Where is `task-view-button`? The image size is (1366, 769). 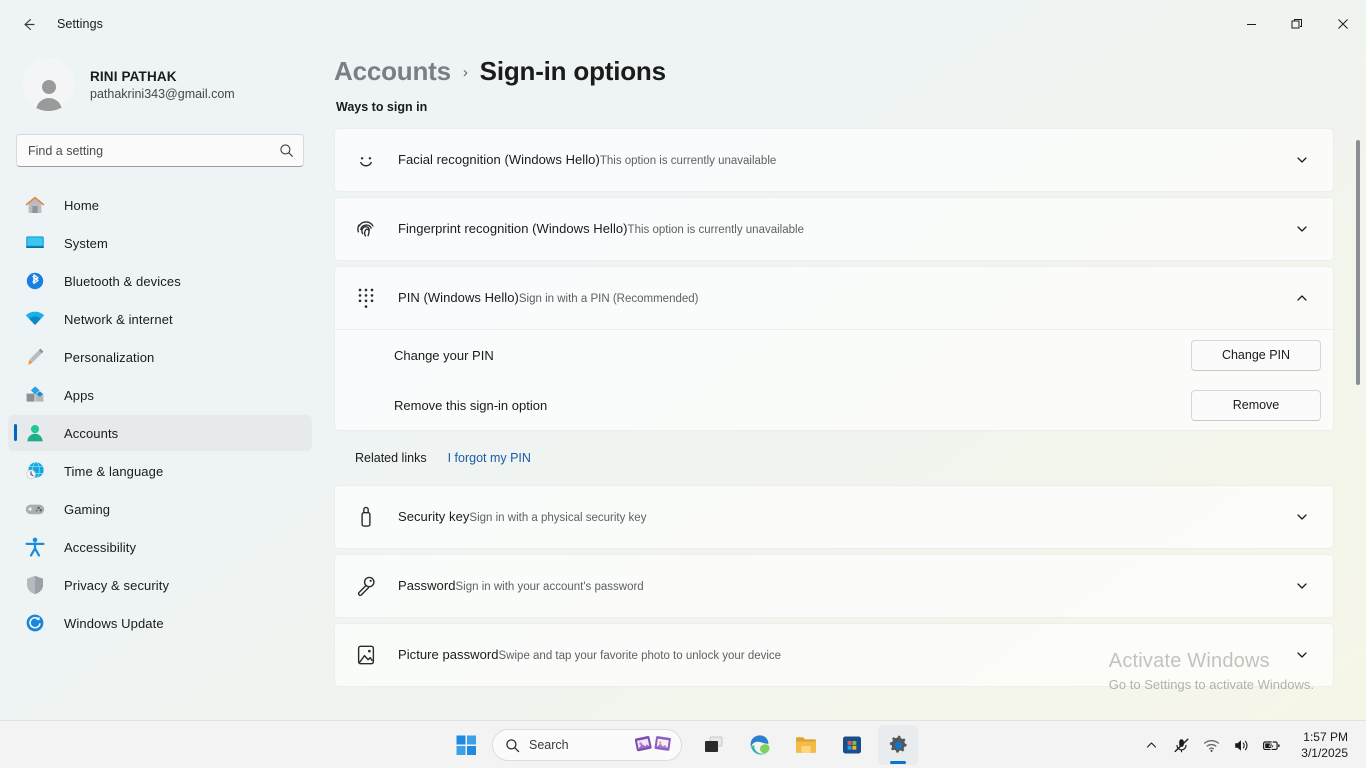 task-view-button is located at coordinates (714, 745).